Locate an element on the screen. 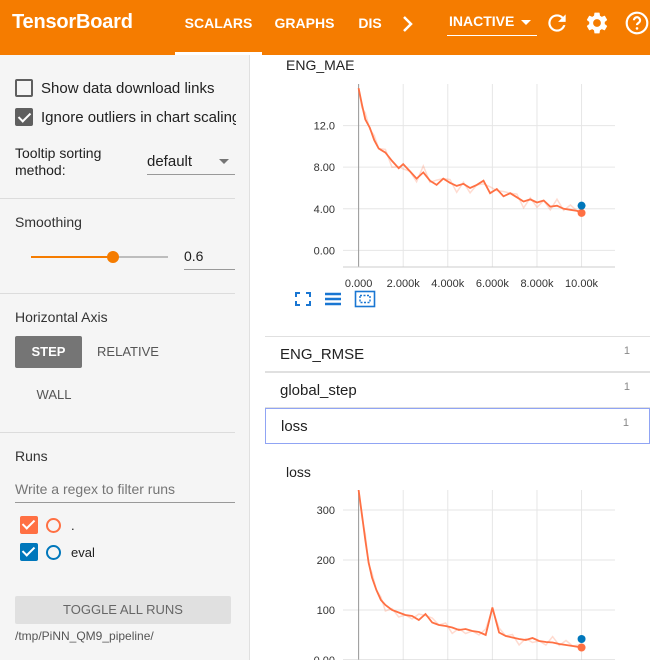  x-tick-label: 2.000k is located at coordinates (404, 283).